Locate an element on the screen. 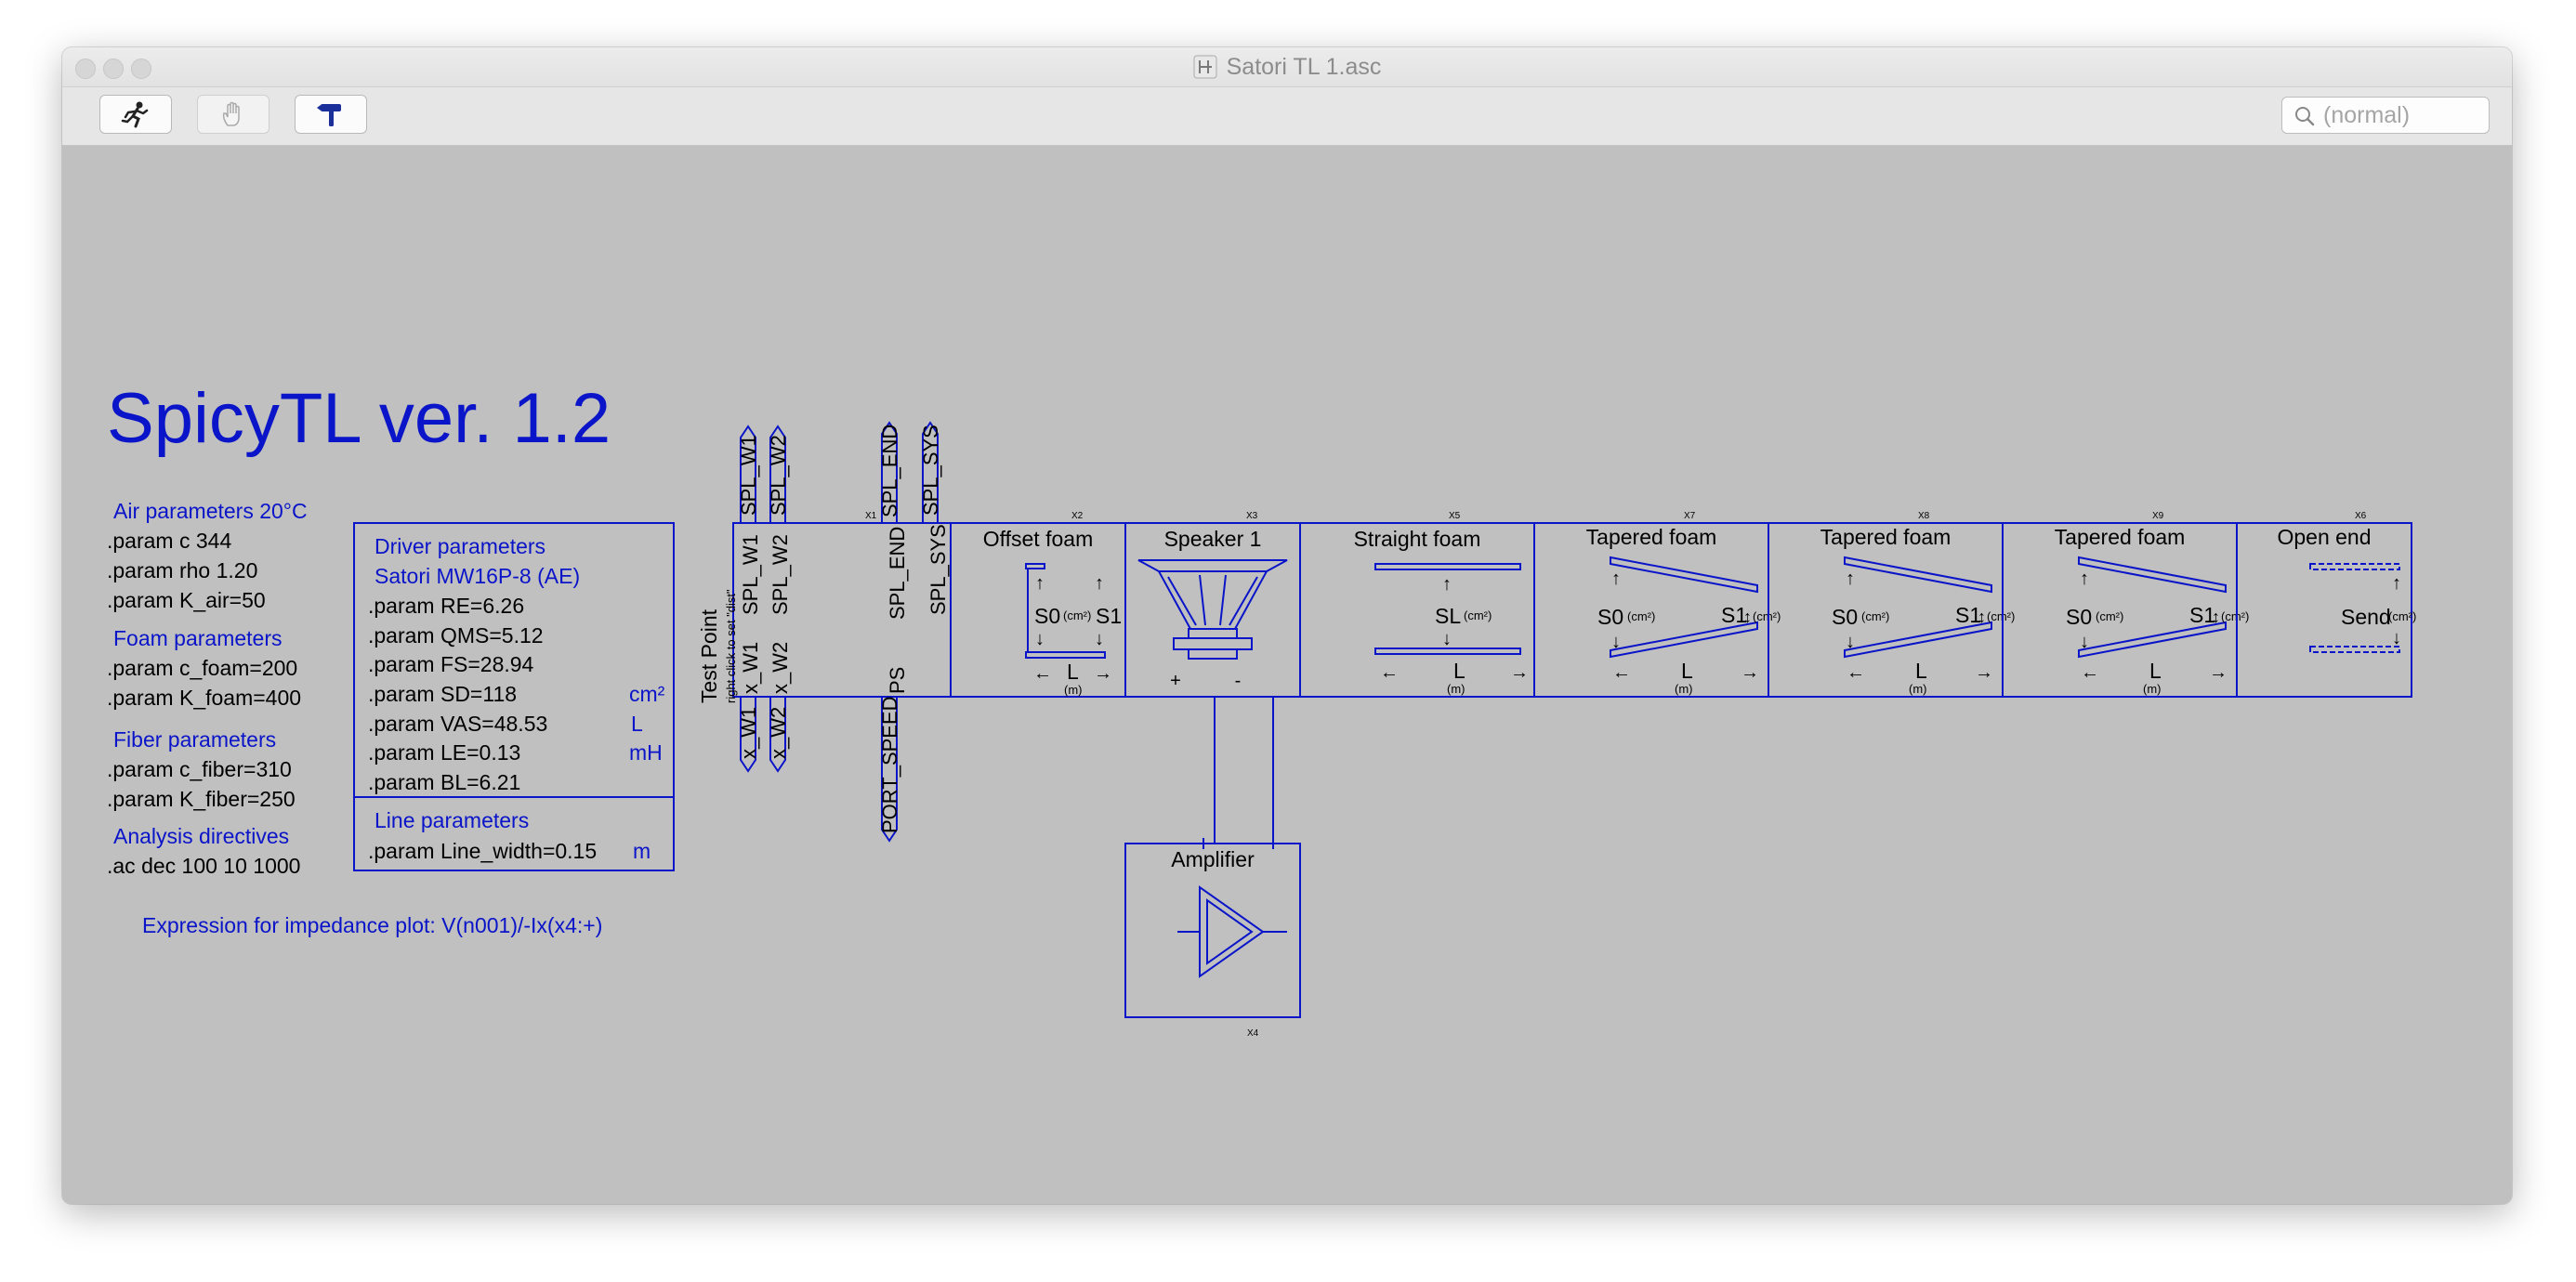 This screenshot has height=1282, width=2576. straight-foam-block: Straight foam X5 ↑ SL (cm²) ↓ ← L → (m) is located at coordinates (1417, 605).